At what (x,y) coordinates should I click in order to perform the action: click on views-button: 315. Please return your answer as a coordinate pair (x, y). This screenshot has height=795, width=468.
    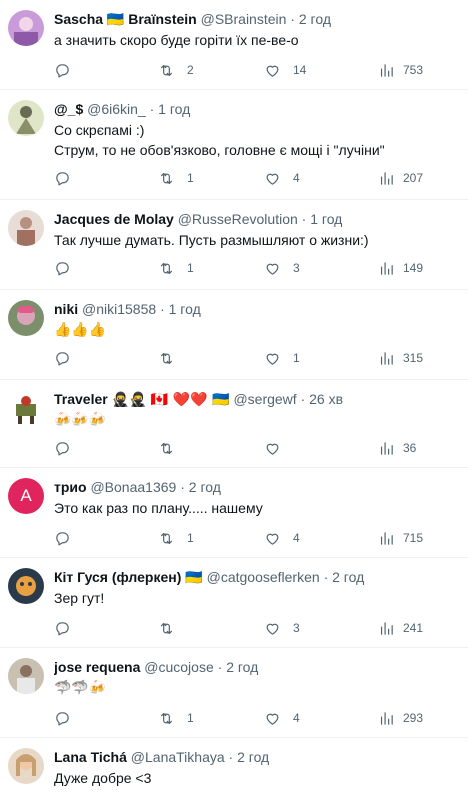
    Looking at the image, I should click on (400, 358).